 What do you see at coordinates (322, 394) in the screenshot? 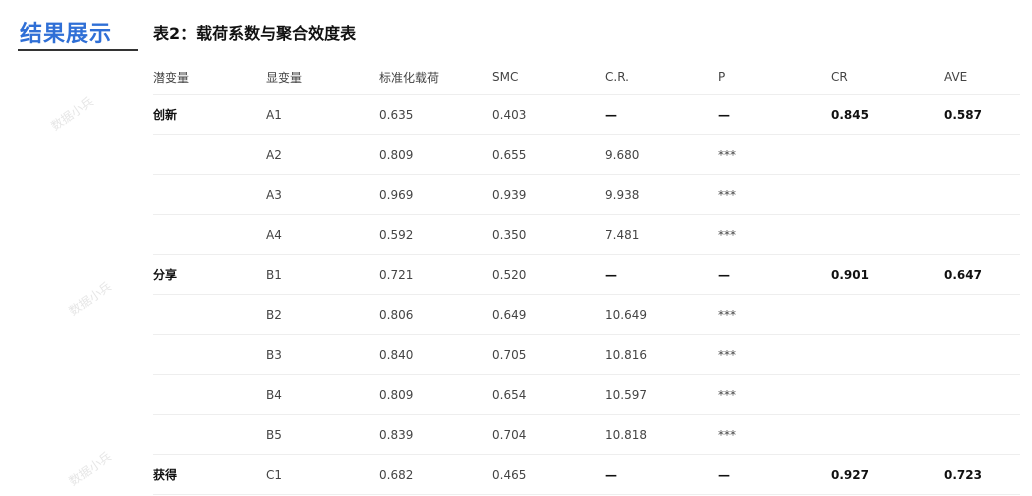
I see `observed-variable-cell: B4` at bounding box center [322, 394].